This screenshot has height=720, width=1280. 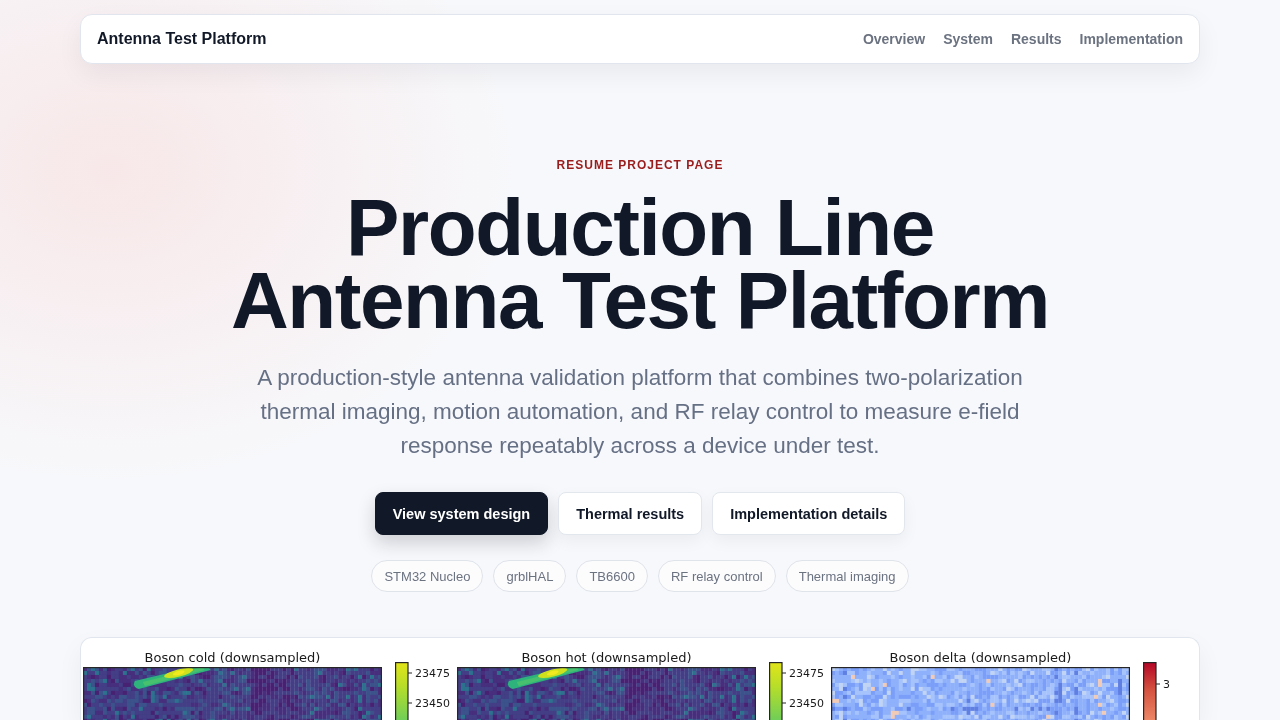 I want to click on primary-button: View system design, so click(x=461, y=513).